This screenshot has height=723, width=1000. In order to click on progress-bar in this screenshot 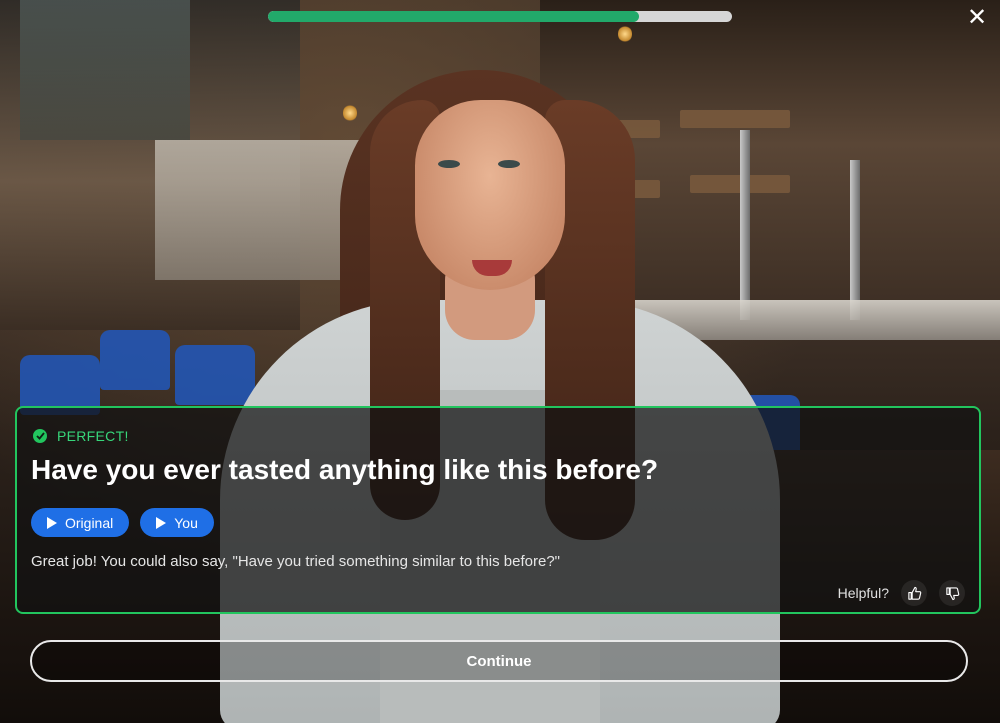, I will do `click(500, 16)`.